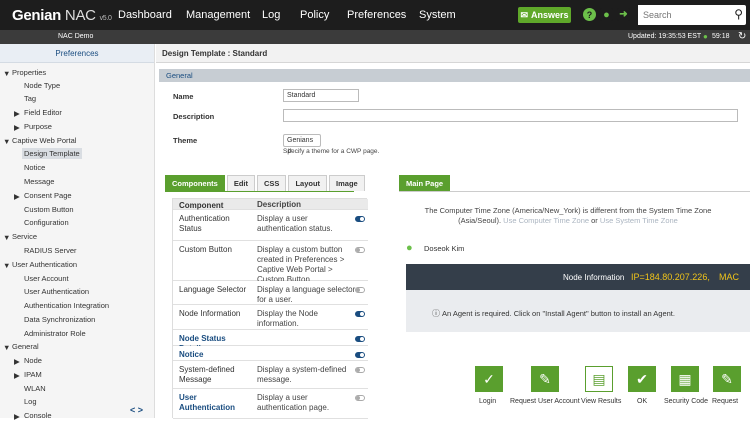 This screenshot has height=421, width=750. Describe the element at coordinates (30, 401) in the screenshot. I see `sidebar-item: Log` at that location.